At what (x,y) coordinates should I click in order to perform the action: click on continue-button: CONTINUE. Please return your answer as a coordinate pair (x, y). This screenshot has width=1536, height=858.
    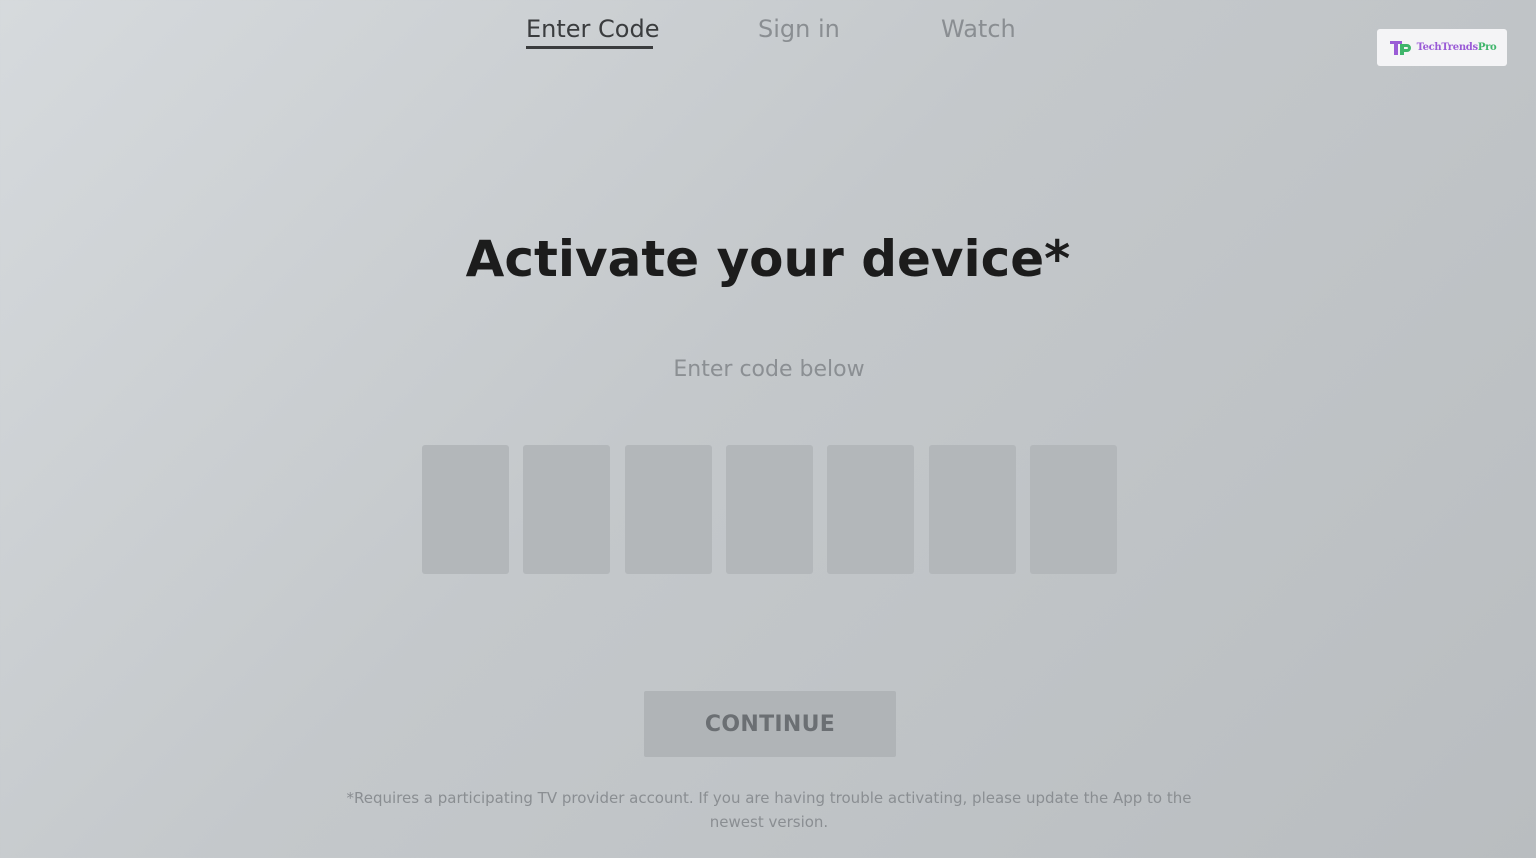
    Looking at the image, I should click on (770, 724).